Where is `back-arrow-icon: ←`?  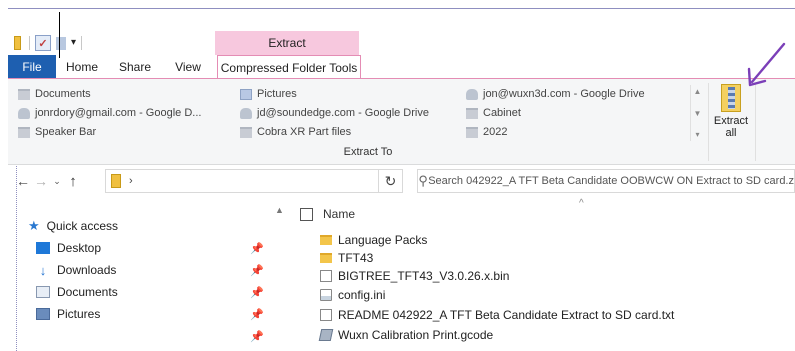
back-arrow-icon: ← is located at coordinates (23, 181).